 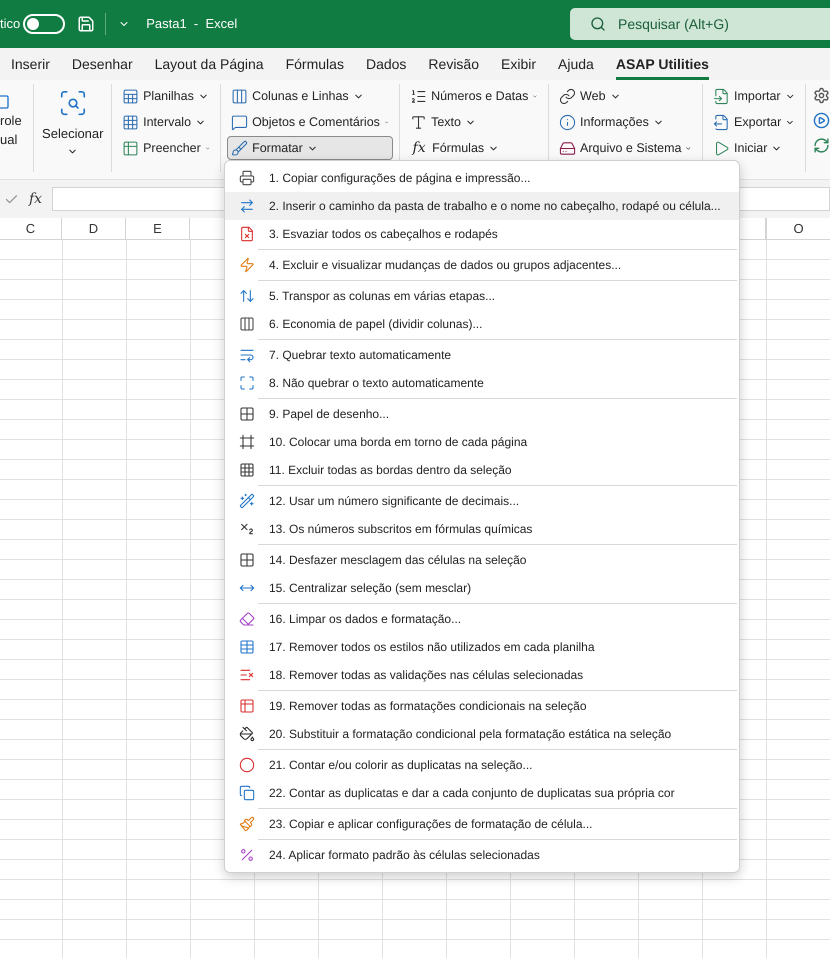 I want to click on drive-icon, so click(x=567, y=148).